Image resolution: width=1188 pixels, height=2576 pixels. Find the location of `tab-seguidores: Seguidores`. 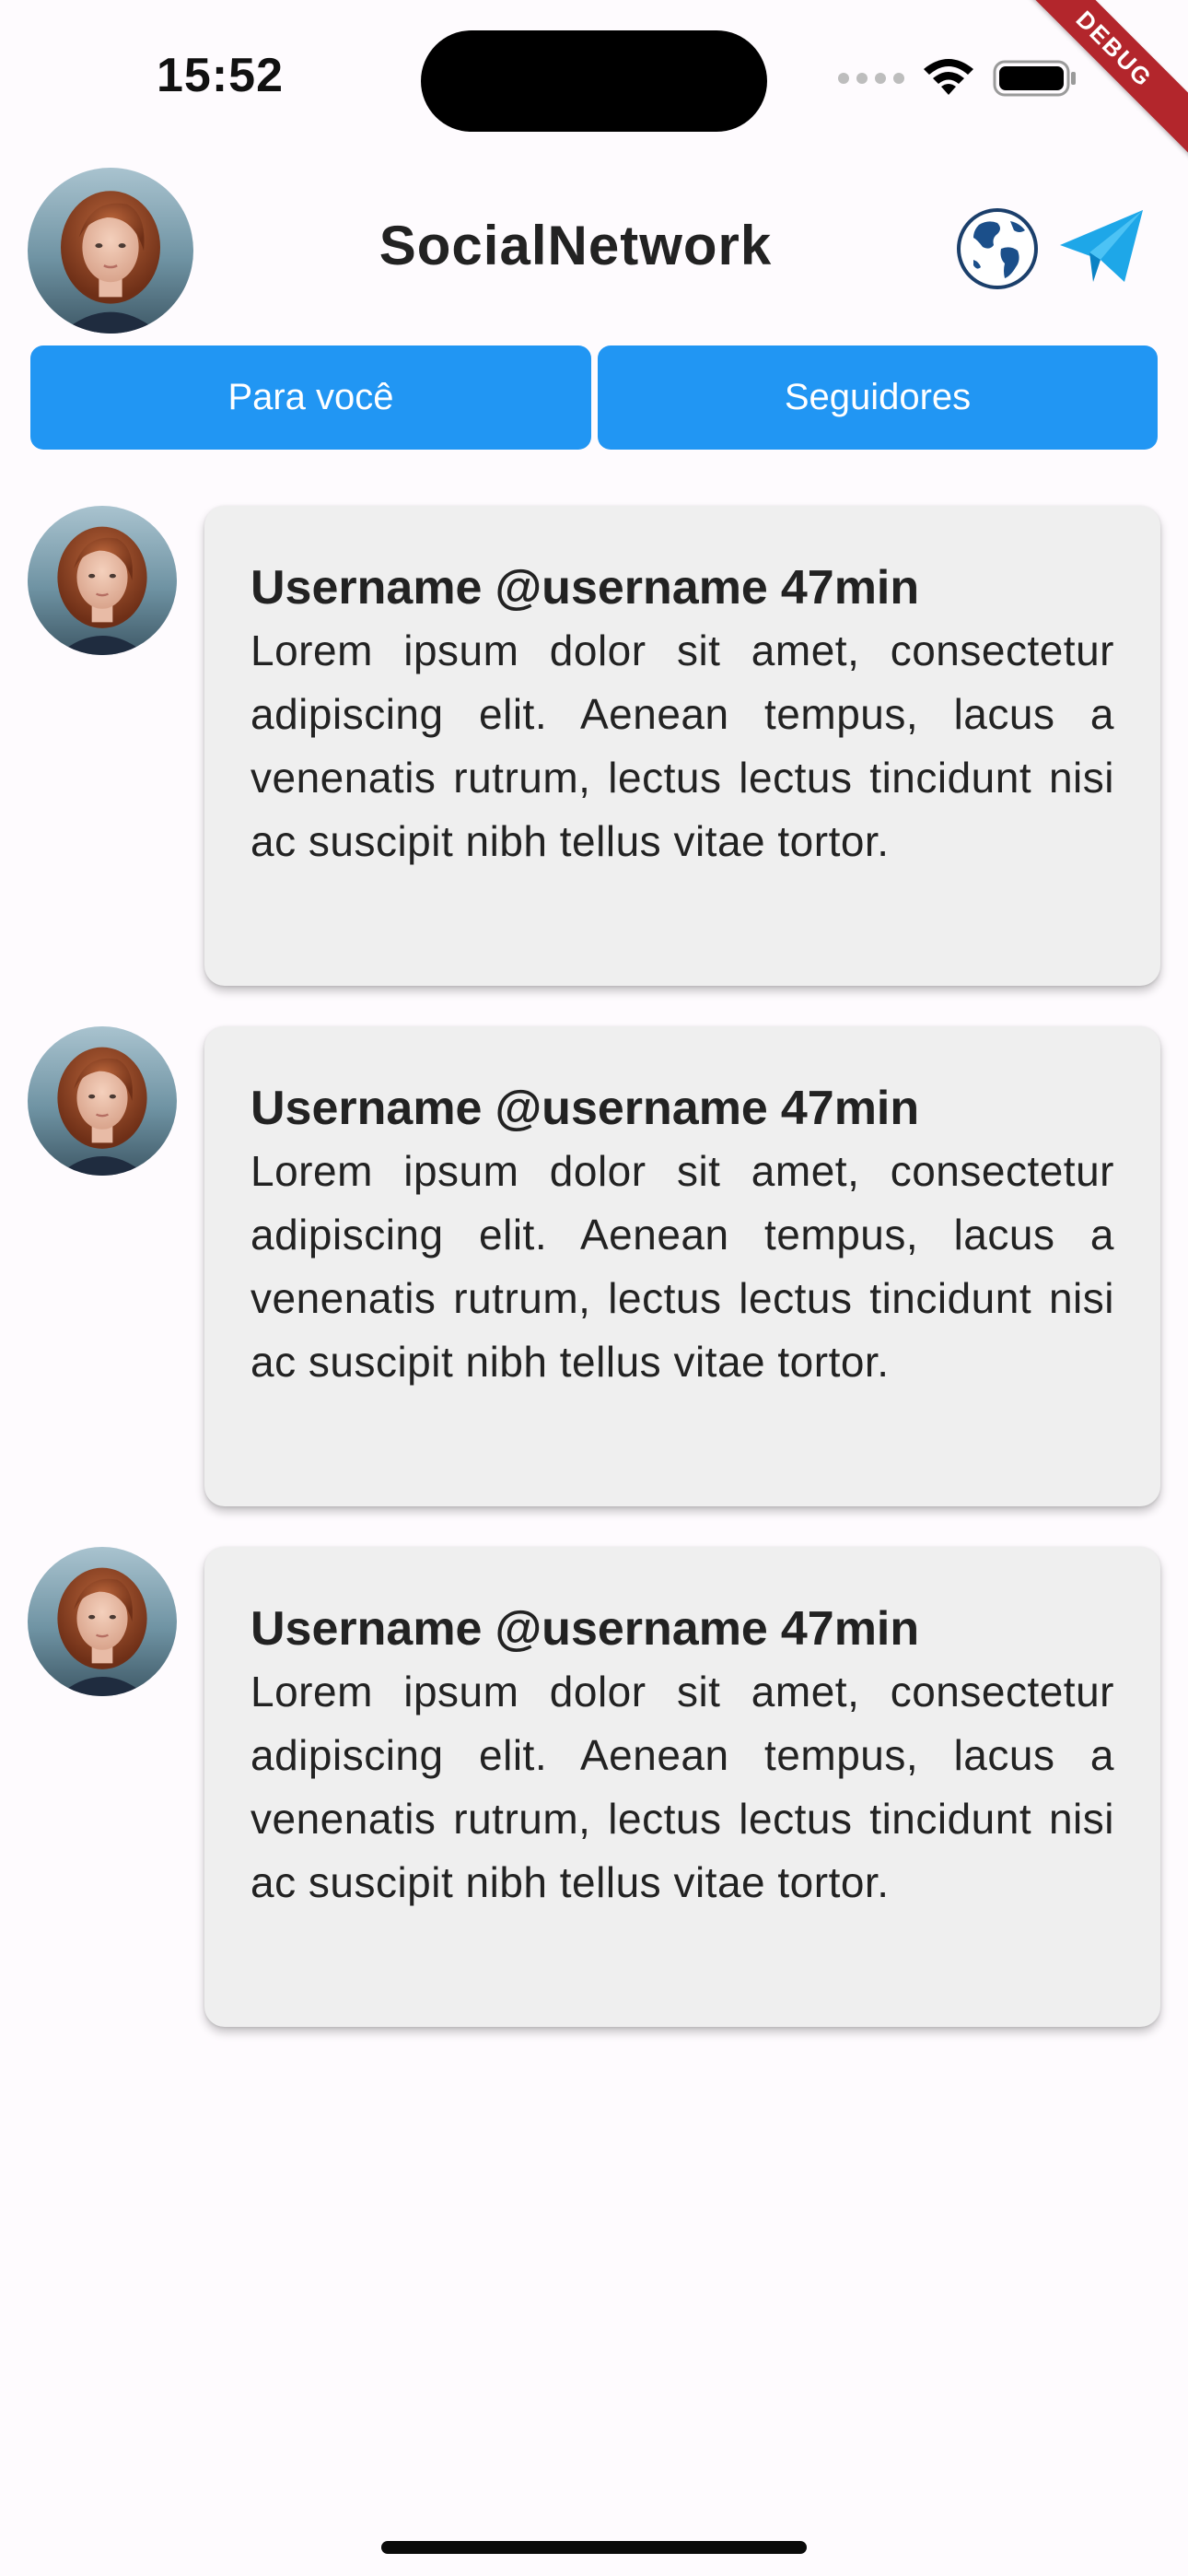

tab-seguidores: Seguidores is located at coordinates (878, 397).